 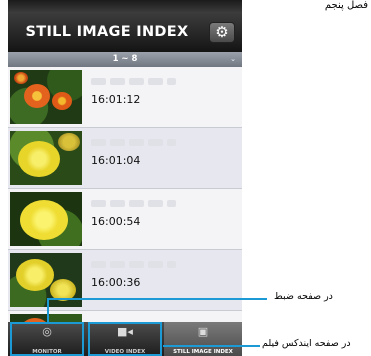 What do you see at coordinates (346, 5) in the screenshot?
I see `page-label: فصل پنجم` at bounding box center [346, 5].